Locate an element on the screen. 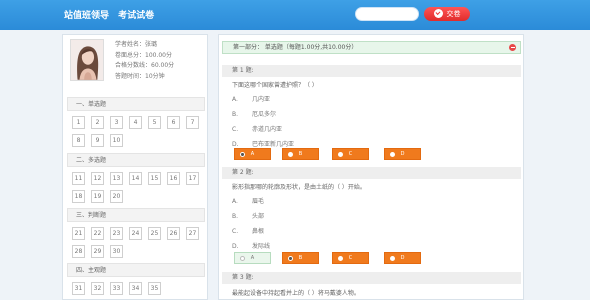 The image size is (590, 300). search-input is located at coordinates (387, 14).